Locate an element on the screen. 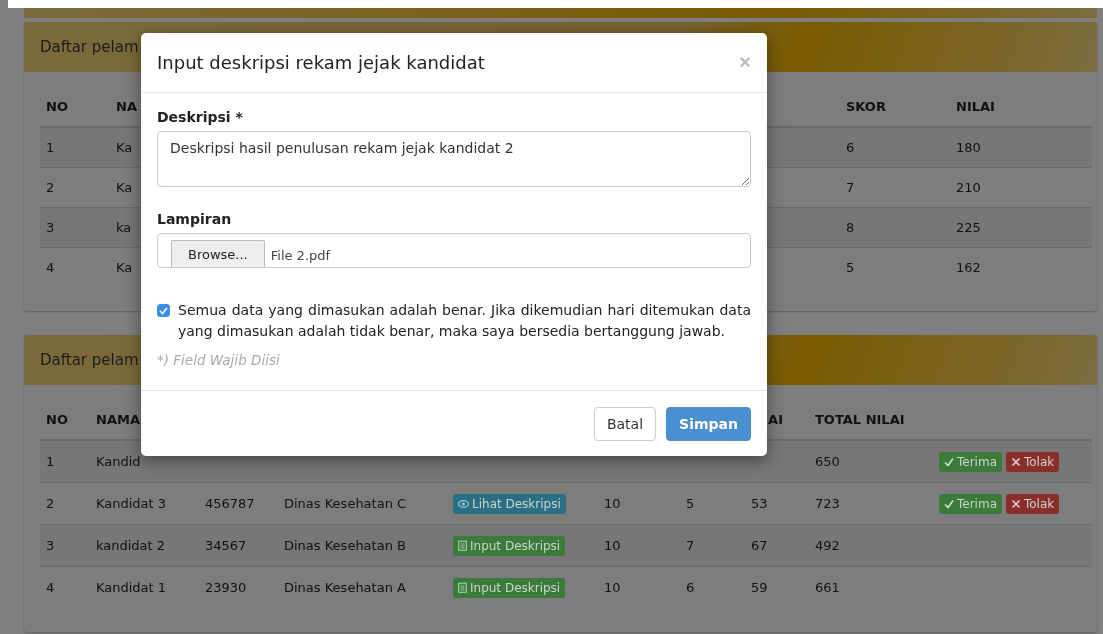 The width and height of the screenshot is (1103, 634). required-note: *) Field Wajib Diisi is located at coordinates (219, 360).